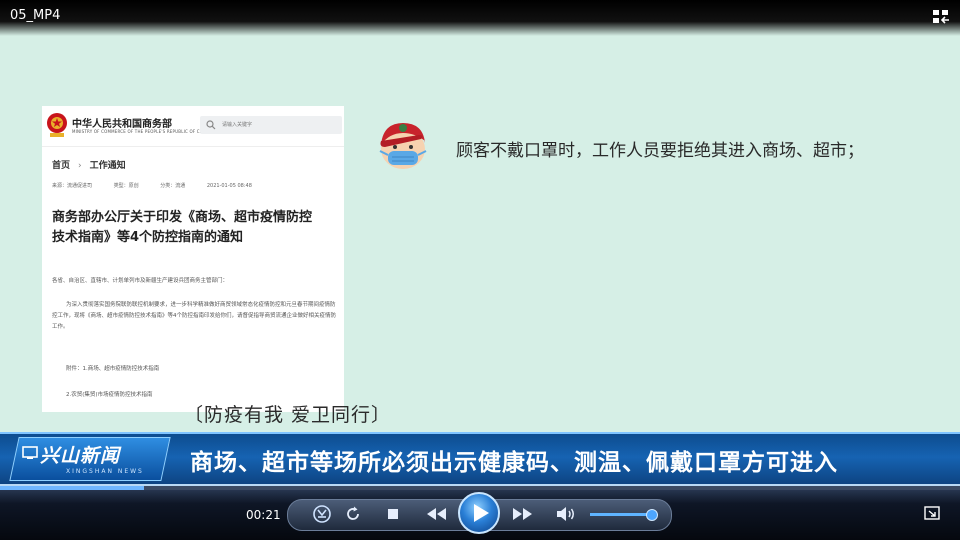 This screenshot has height=540, width=960. I want to click on breadcrumb: 首页 › 工作通知, so click(89, 164).